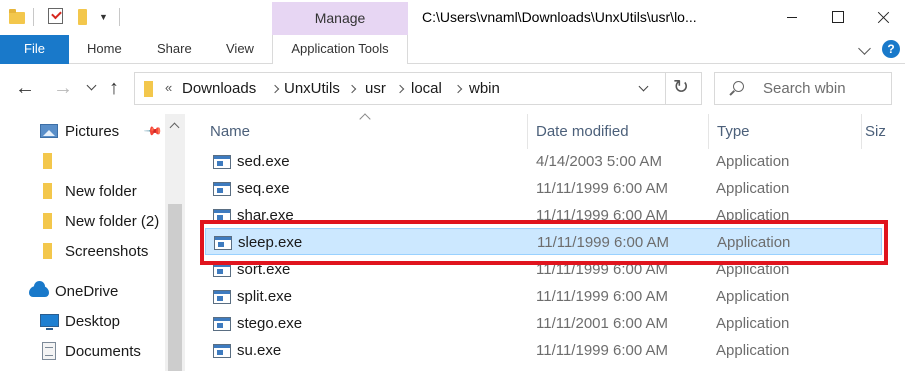 Image resolution: width=905 pixels, height=371 pixels. I want to click on tab-view: View, so click(240, 49).